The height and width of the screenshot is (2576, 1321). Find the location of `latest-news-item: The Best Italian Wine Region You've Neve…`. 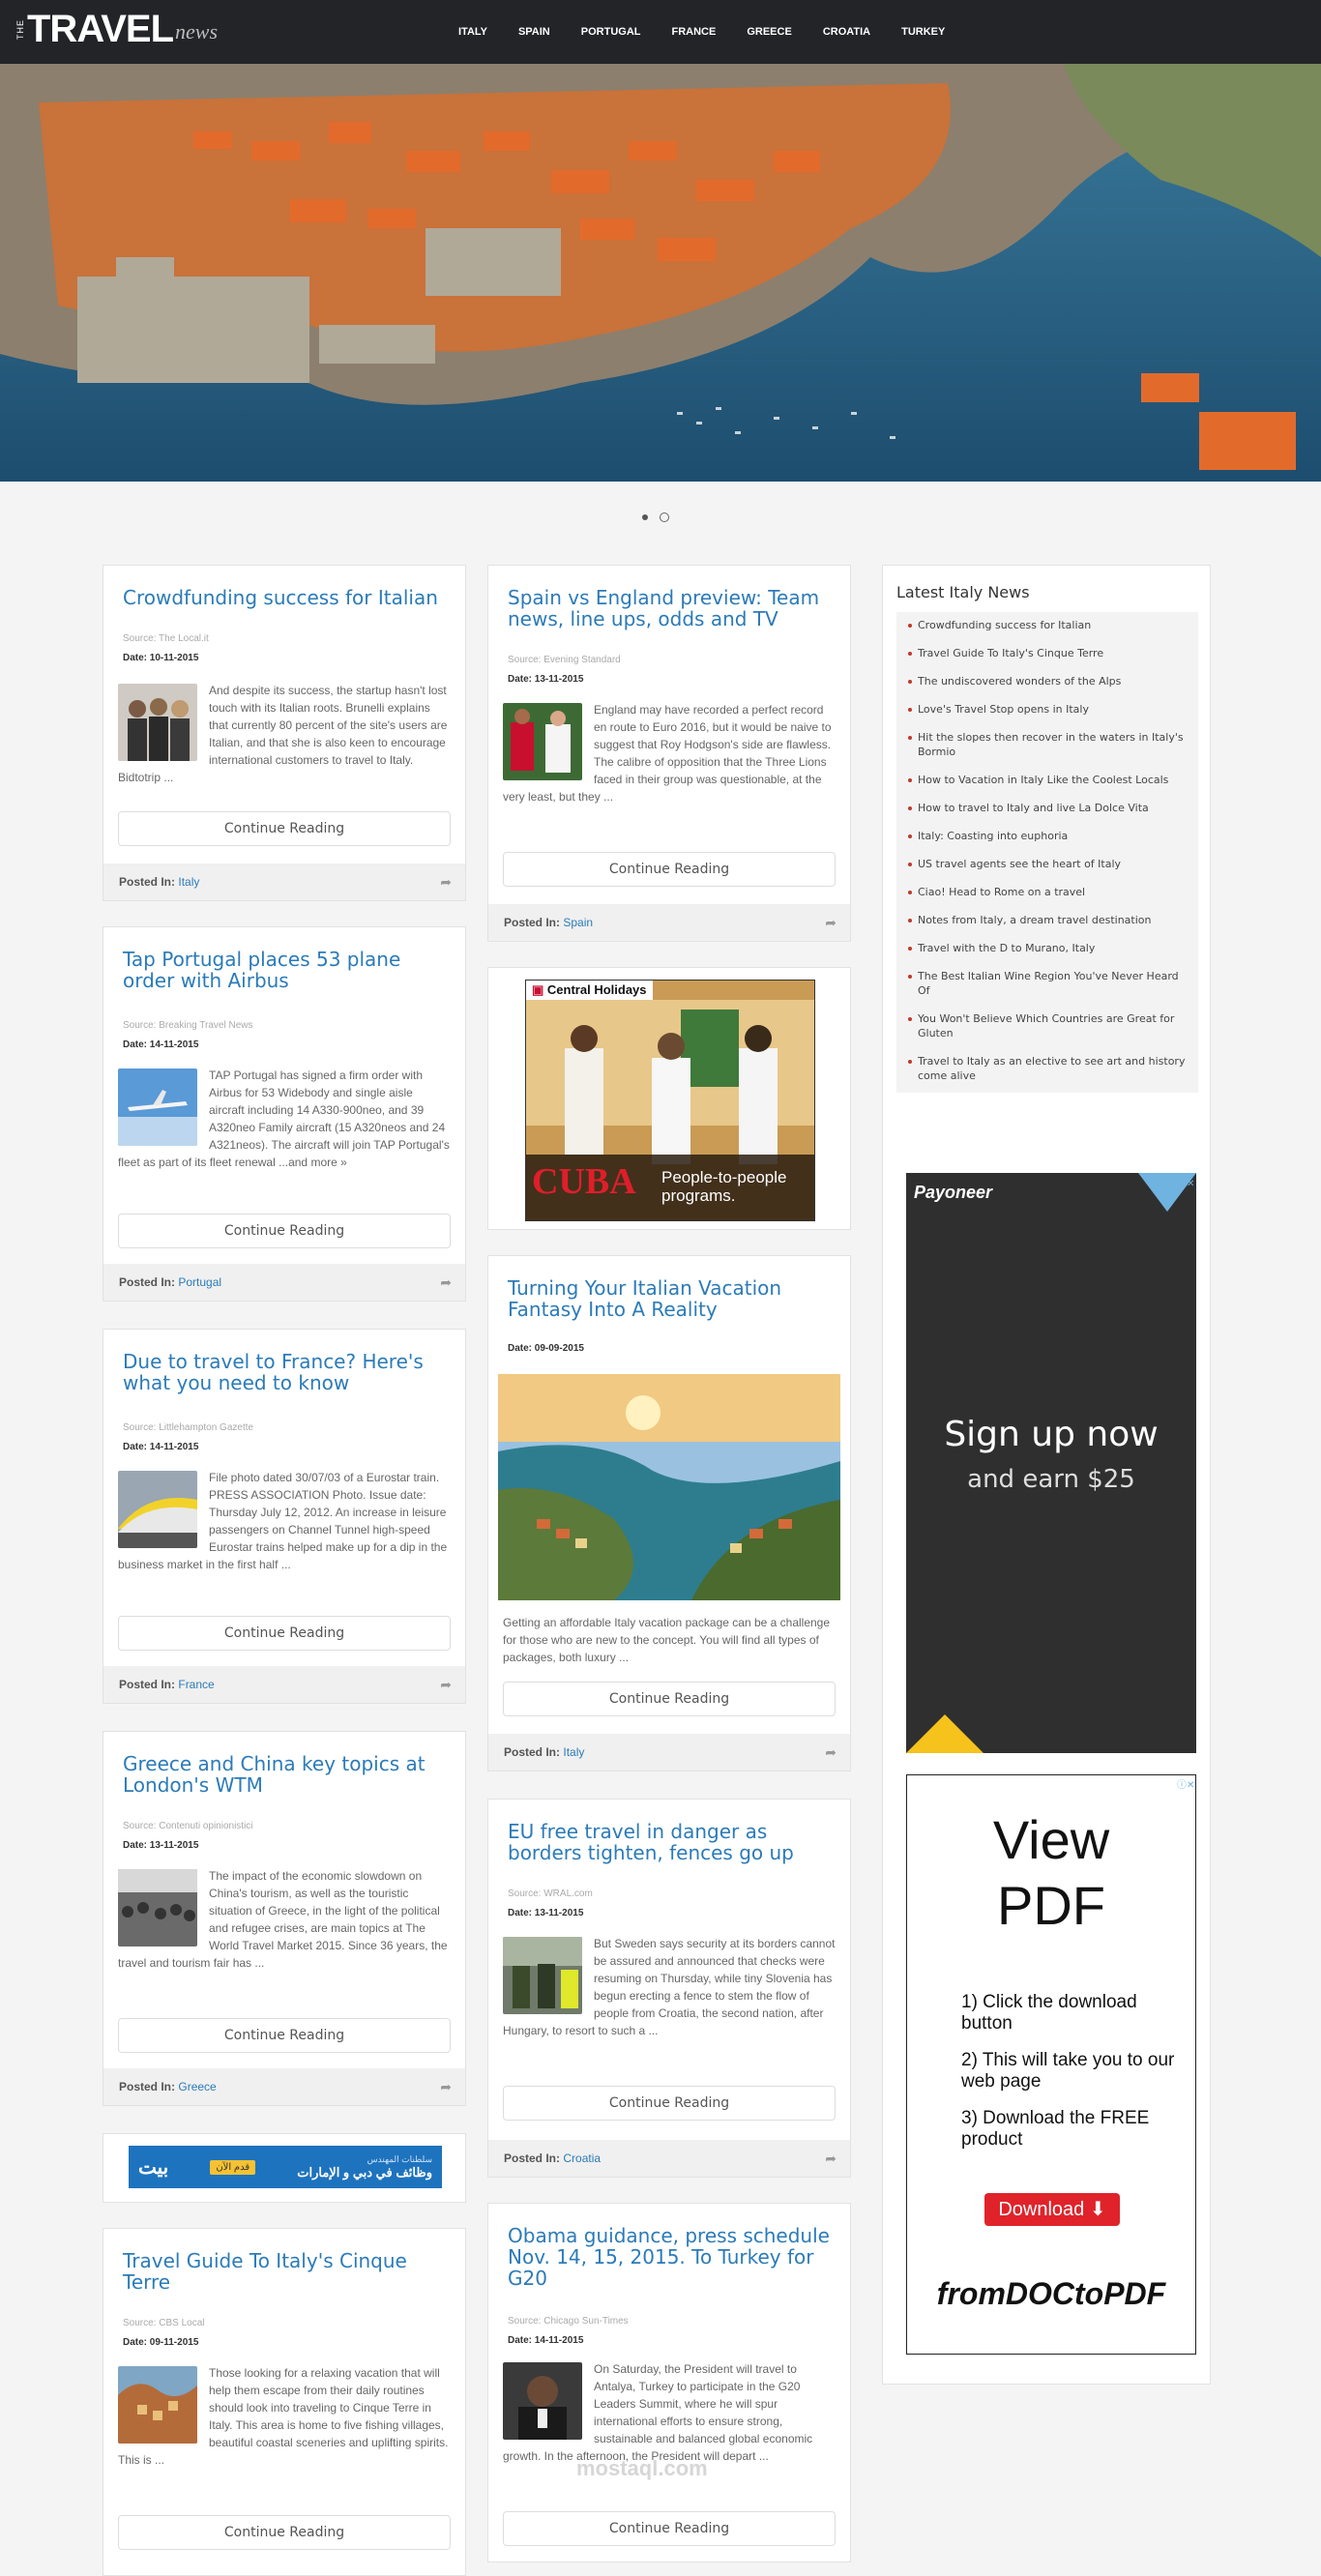

latest-news-item: The Best Italian Wine Region You've Neve… is located at coordinates (1047, 983).